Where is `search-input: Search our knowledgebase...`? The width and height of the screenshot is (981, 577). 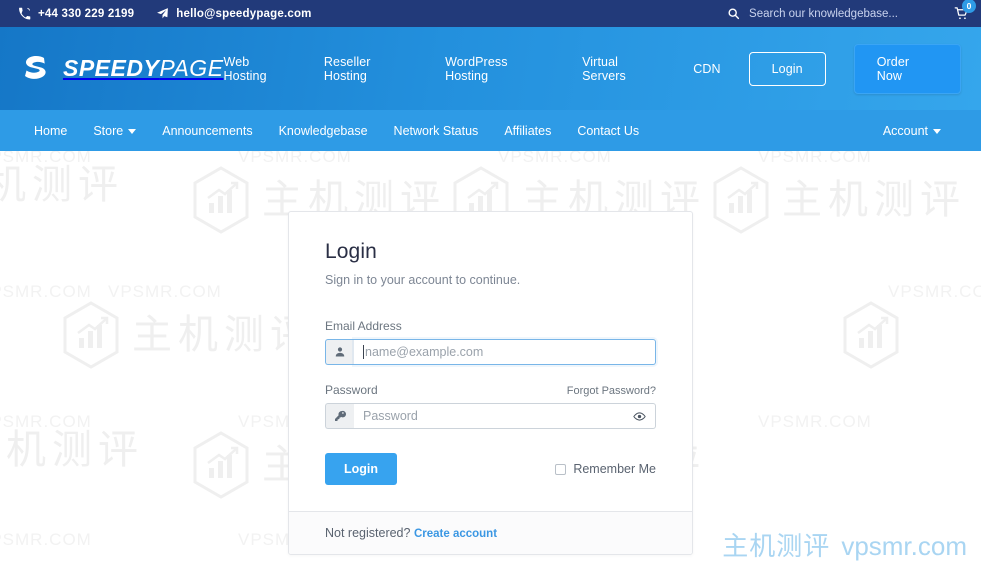
search-input: Search our knowledgebase... is located at coordinates (823, 14).